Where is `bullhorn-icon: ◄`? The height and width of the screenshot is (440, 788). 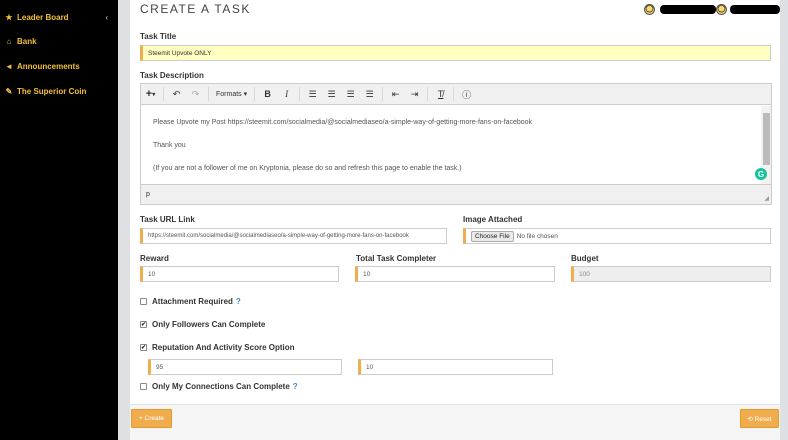 bullhorn-icon: ◄ is located at coordinates (9, 66).